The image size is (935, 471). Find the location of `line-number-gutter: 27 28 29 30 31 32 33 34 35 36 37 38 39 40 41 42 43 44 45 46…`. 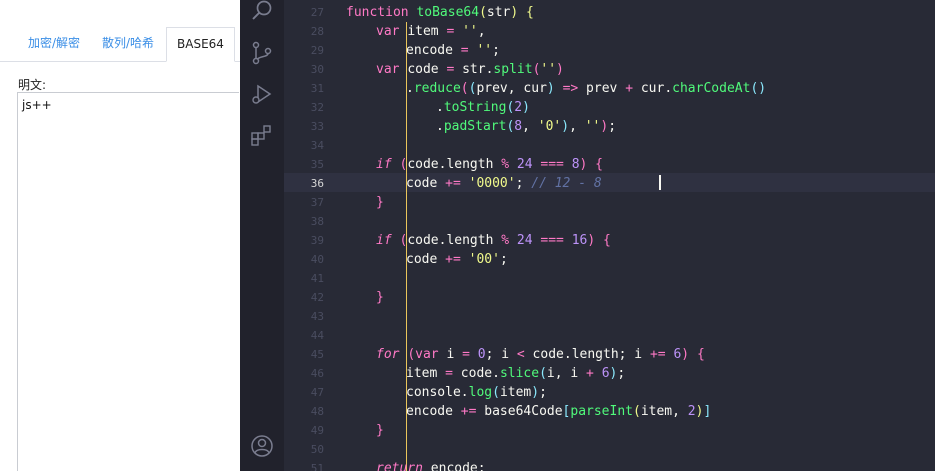

line-number-gutter: 27 28 29 30 31 32 33 34 35 36 37 38 39 40 41 42 43 44 45 46… is located at coordinates (304, 235).